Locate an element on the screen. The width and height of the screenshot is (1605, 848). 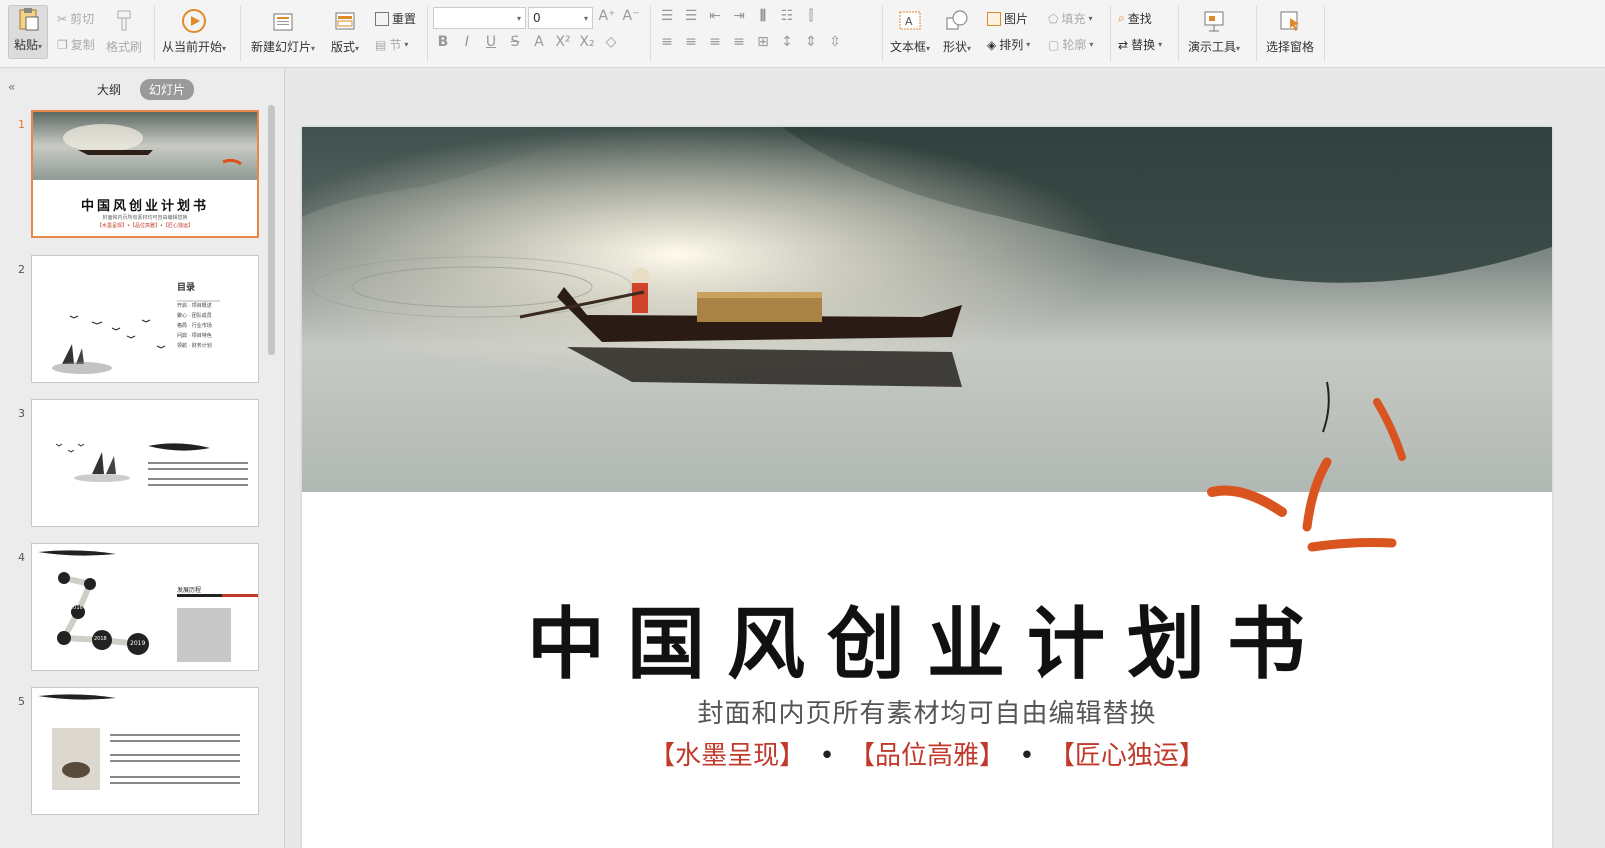
grow-font-icon: A⁺ is located at coordinates (607, 16).